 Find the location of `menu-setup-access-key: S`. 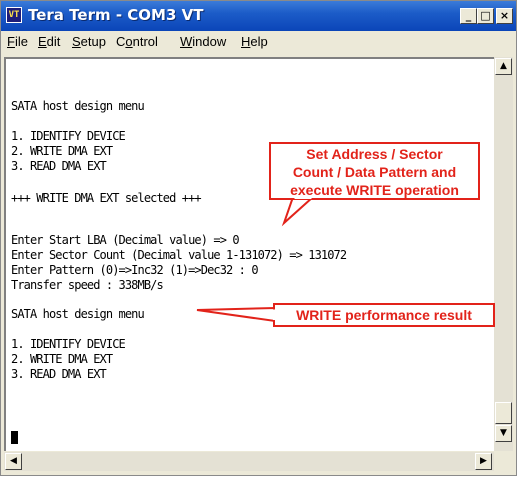

menu-setup-access-key: S is located at coordinates (76, 41).